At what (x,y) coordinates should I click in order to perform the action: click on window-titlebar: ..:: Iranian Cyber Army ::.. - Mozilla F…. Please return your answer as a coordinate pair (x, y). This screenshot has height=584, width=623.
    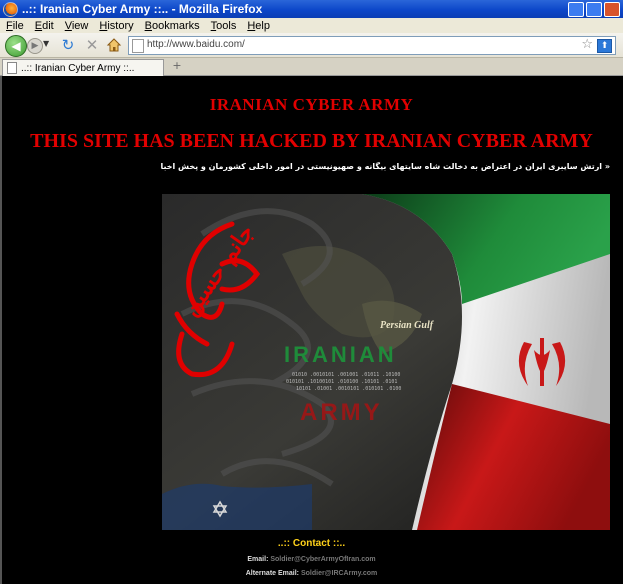
    Looking at the image, I should click on (311, 9).